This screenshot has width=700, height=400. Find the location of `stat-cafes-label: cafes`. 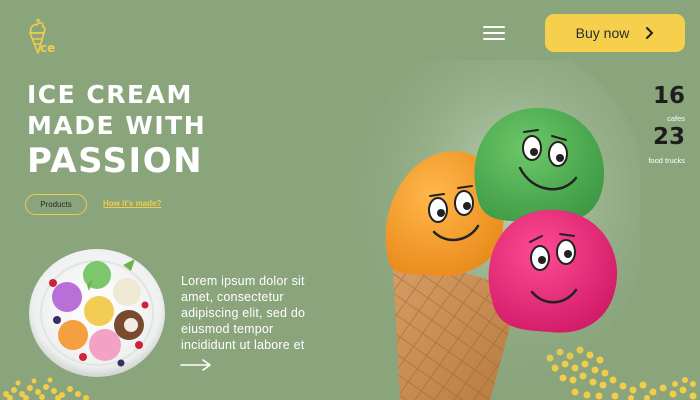

stat-cafes-label: cafes is located at coordinates (676, 118).